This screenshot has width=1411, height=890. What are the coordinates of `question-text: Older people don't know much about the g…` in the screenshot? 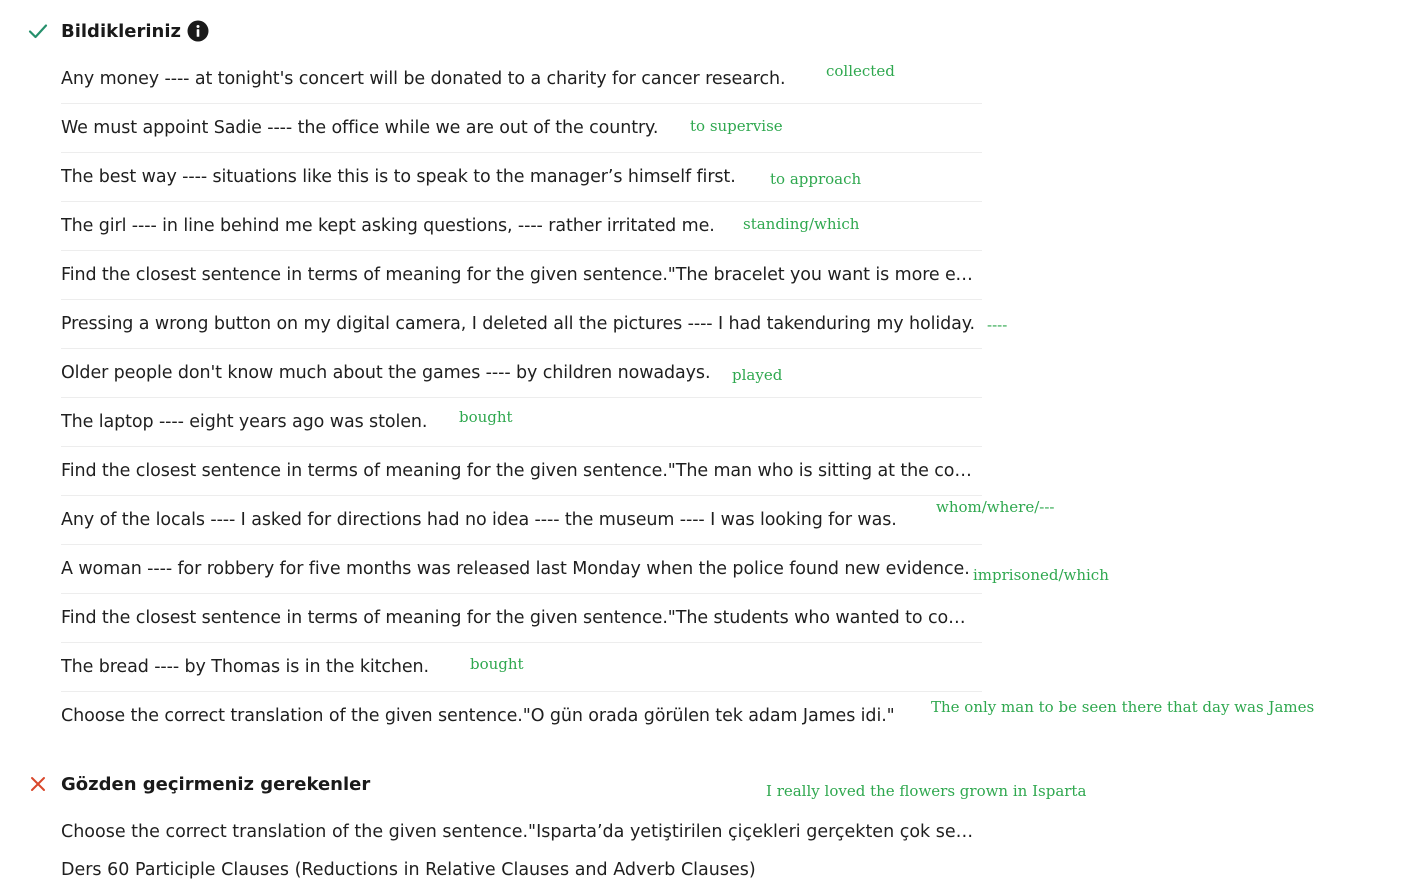 It's located at (386, 373).